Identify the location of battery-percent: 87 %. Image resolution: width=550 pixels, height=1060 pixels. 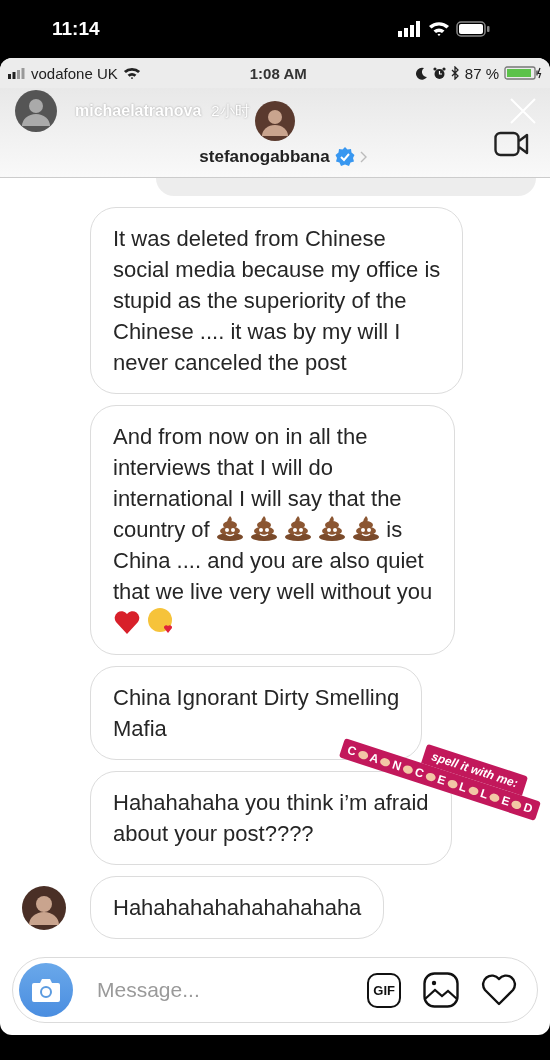
(481, 73).